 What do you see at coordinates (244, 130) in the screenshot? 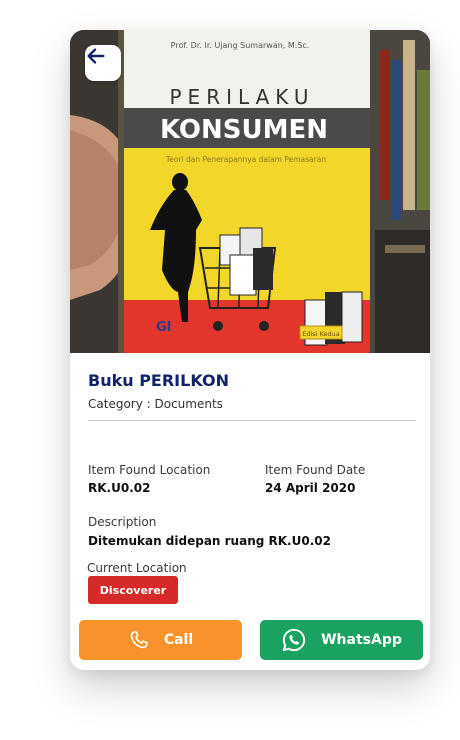
I see `cover-title-line2: KONSUMEN` at bounding box center [244, 130].